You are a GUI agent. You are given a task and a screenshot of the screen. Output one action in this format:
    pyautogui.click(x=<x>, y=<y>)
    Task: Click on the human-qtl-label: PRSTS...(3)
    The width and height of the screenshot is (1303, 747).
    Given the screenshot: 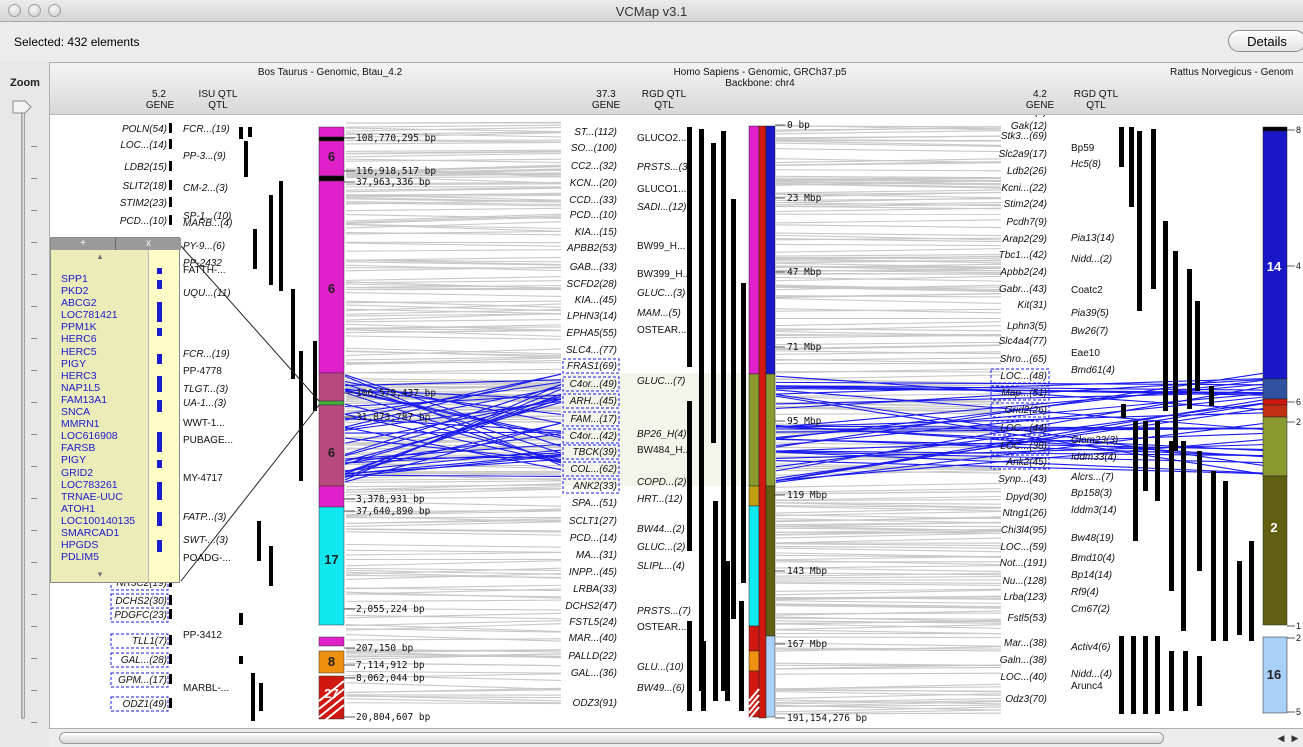 What is the action you would take?
    pyautogui.click(x=664, y=167)
    